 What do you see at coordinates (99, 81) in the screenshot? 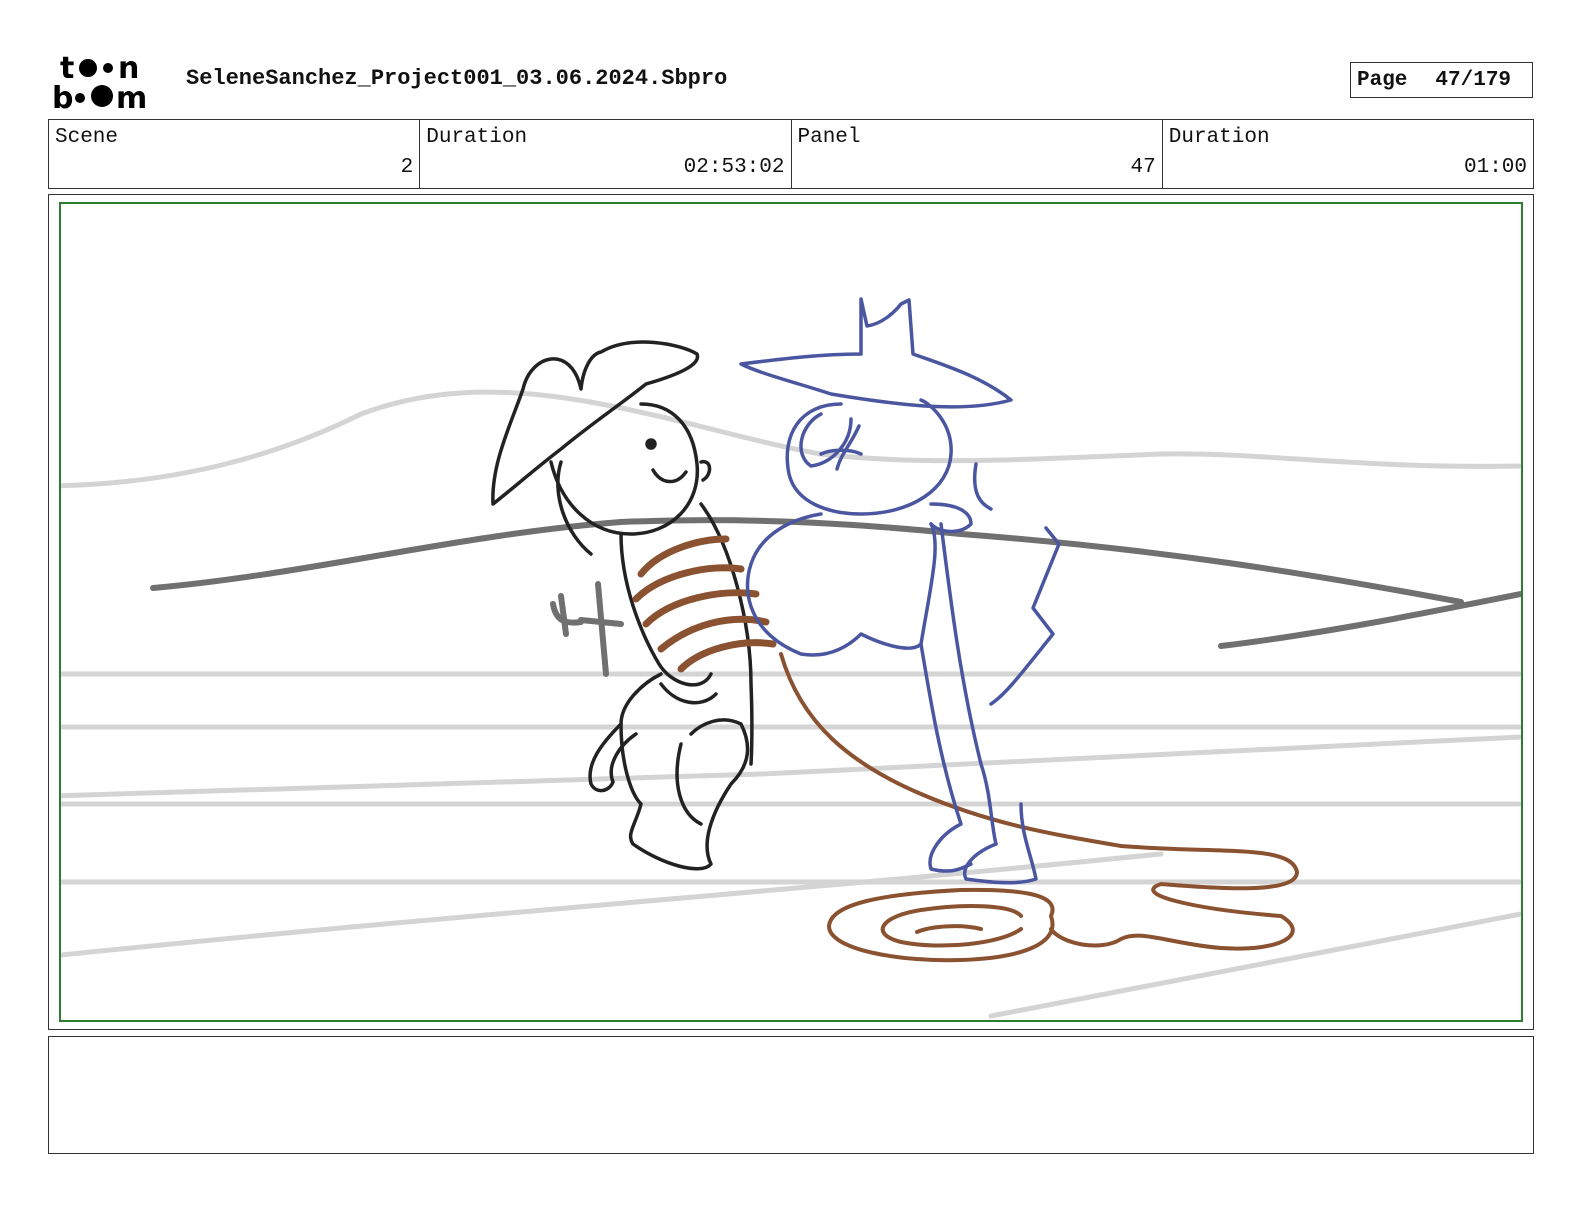
I see `toonboom-logo: t n b m` at bounding box center [99, 81].